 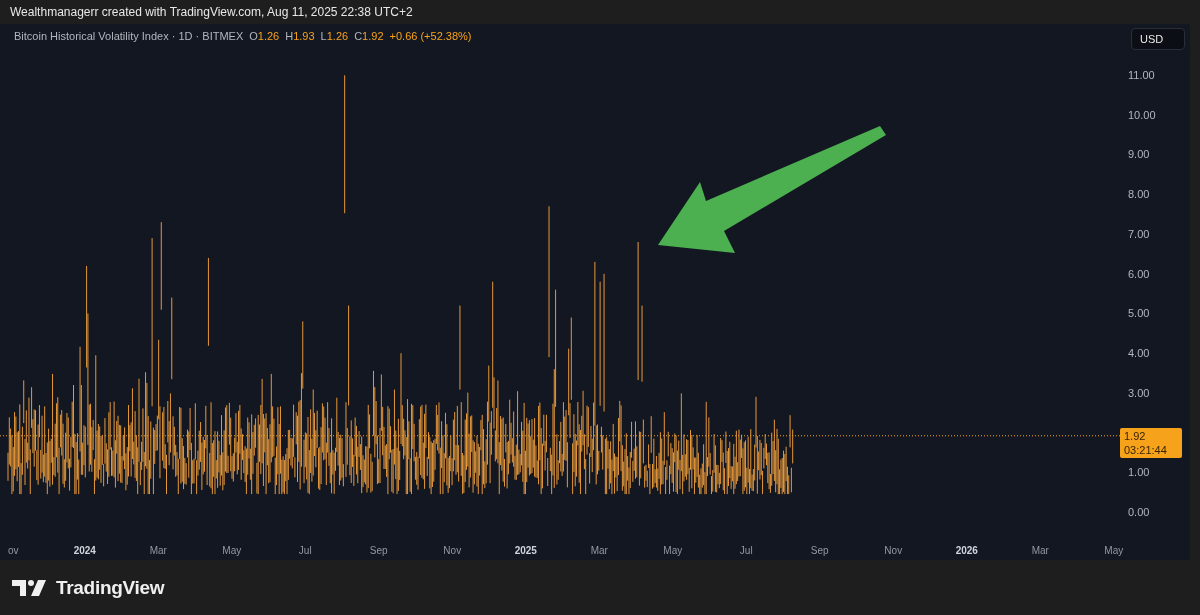 What do you see at coordinates (1139, 393) in the screenshot?
I see `price-tick: 3.00` at bounding box center [1139, 393].